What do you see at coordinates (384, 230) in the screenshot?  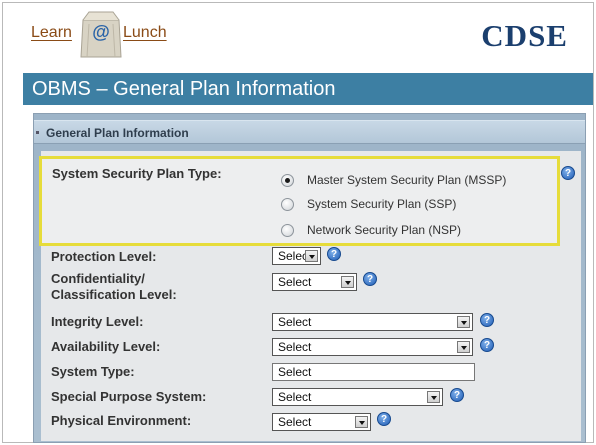 I see `radio-label: Network Security Plan (NSP)` at bounding box center [384, 230].